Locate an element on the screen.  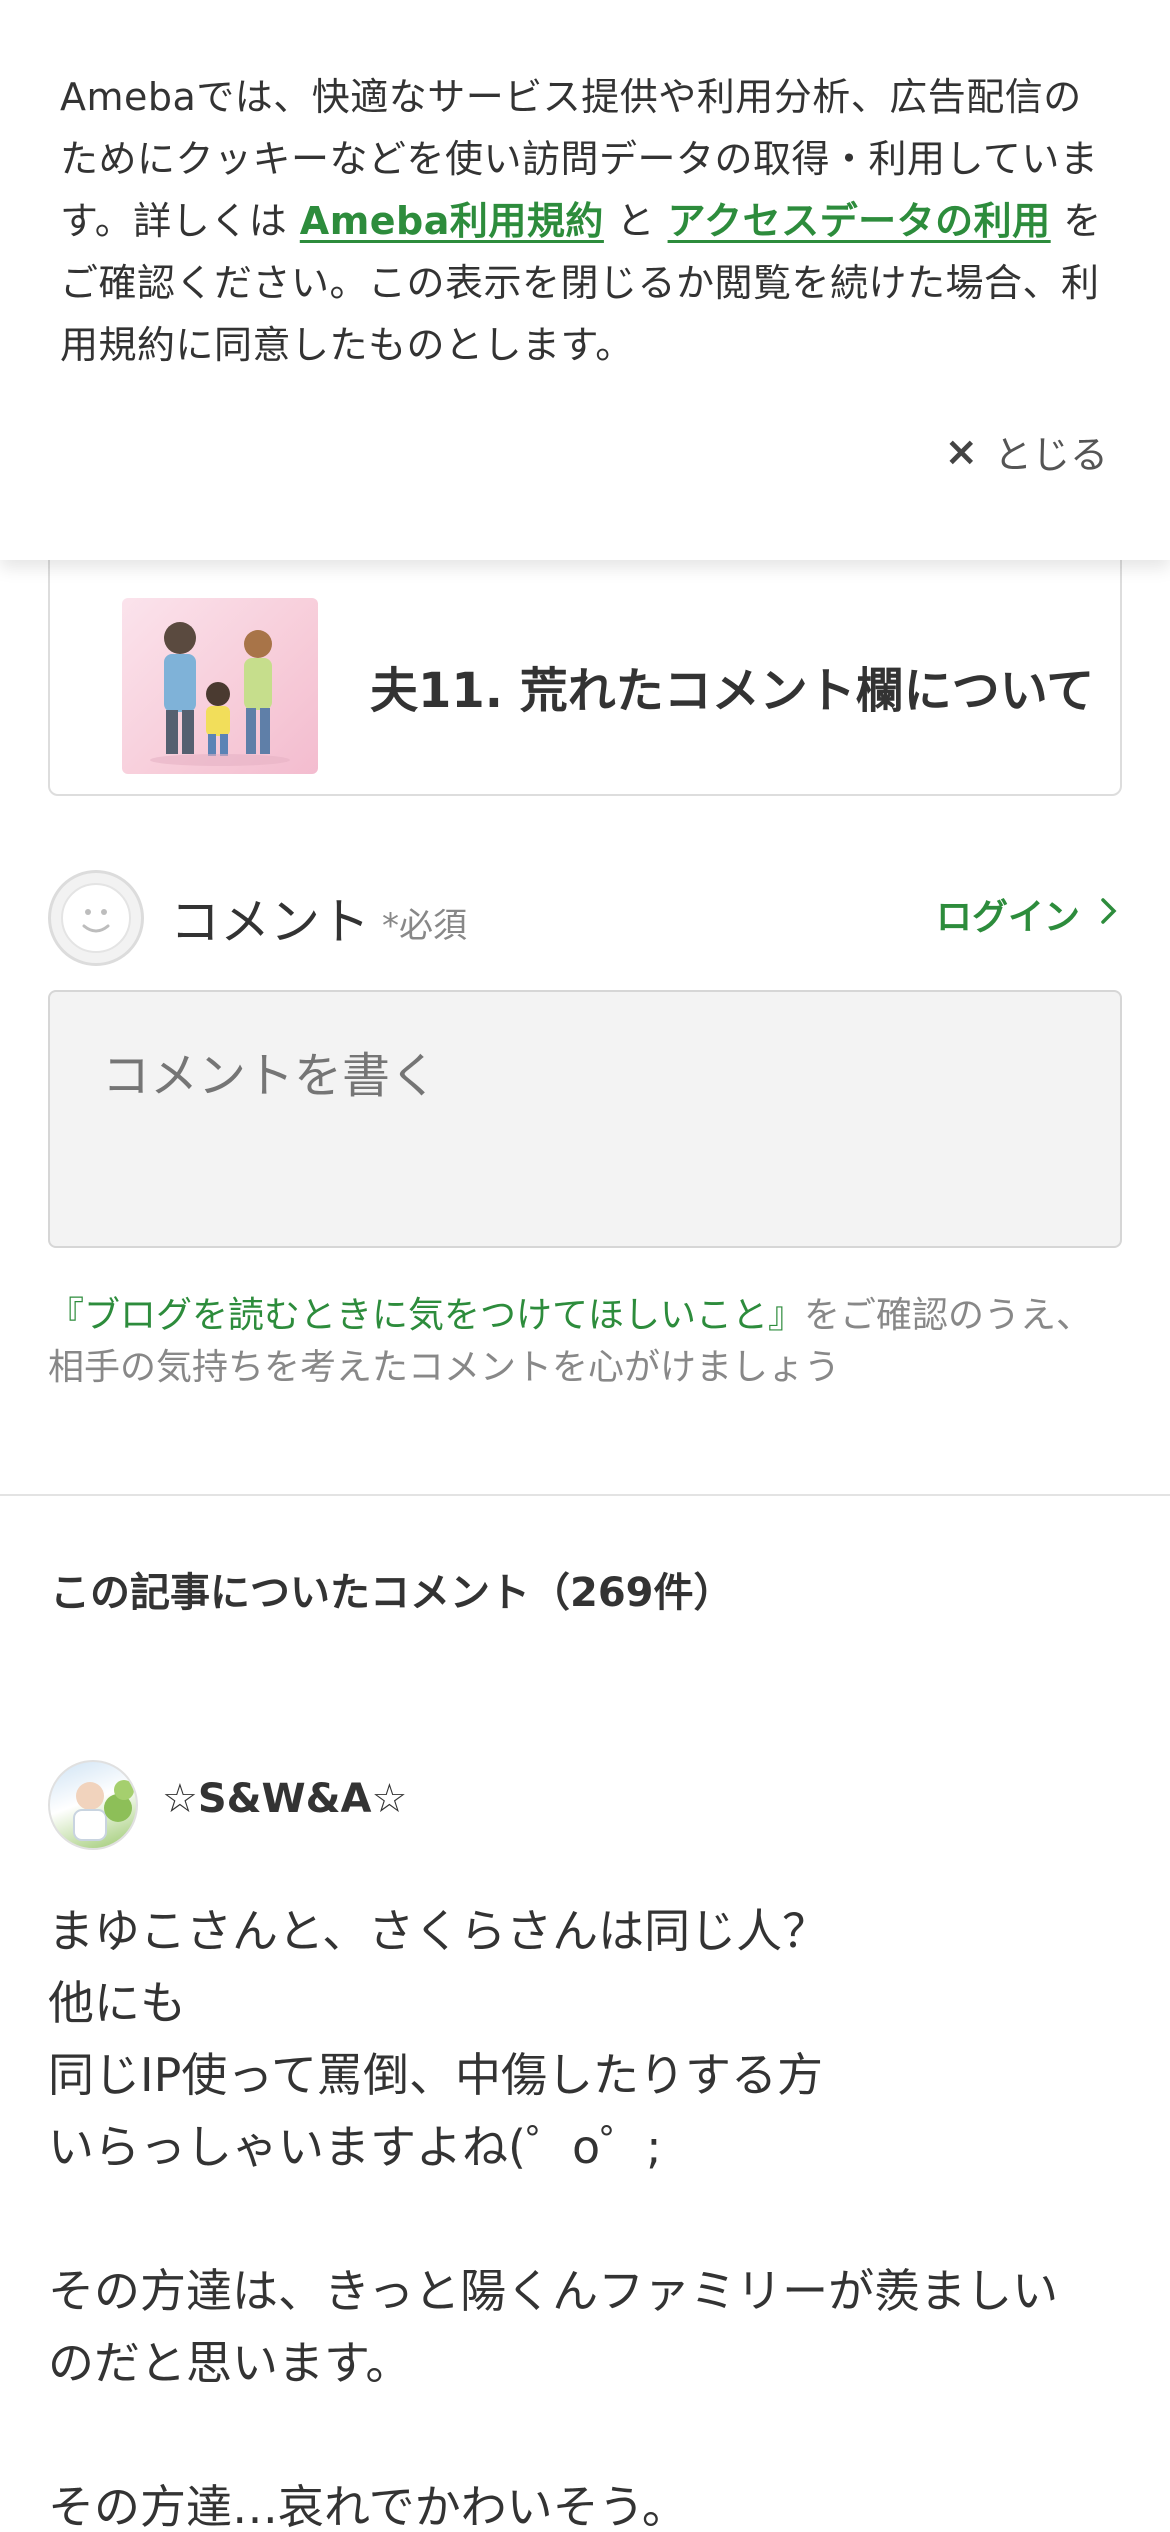
chevron-right-icon is located at coordinates (1109, 914).